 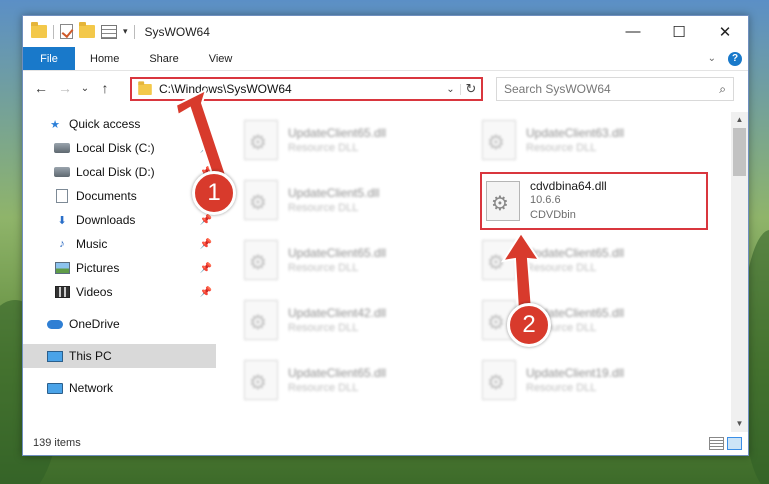 I want to click on details-view-icon, so click(x=716, y=443).